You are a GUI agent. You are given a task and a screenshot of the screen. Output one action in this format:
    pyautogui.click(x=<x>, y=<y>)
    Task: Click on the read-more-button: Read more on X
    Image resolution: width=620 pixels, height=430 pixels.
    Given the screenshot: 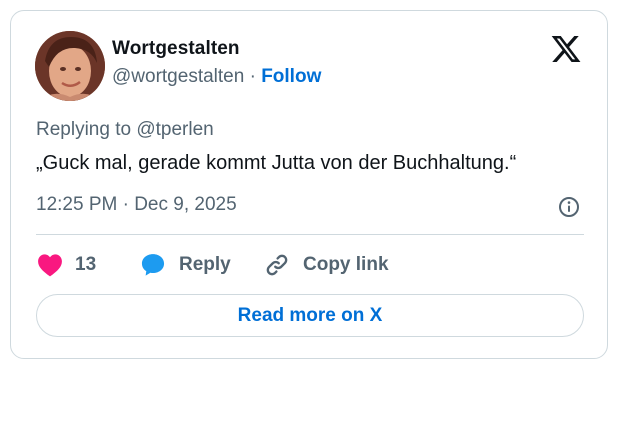 What is the action you would take?
    pyautogui.click(x=310, y=315)
    